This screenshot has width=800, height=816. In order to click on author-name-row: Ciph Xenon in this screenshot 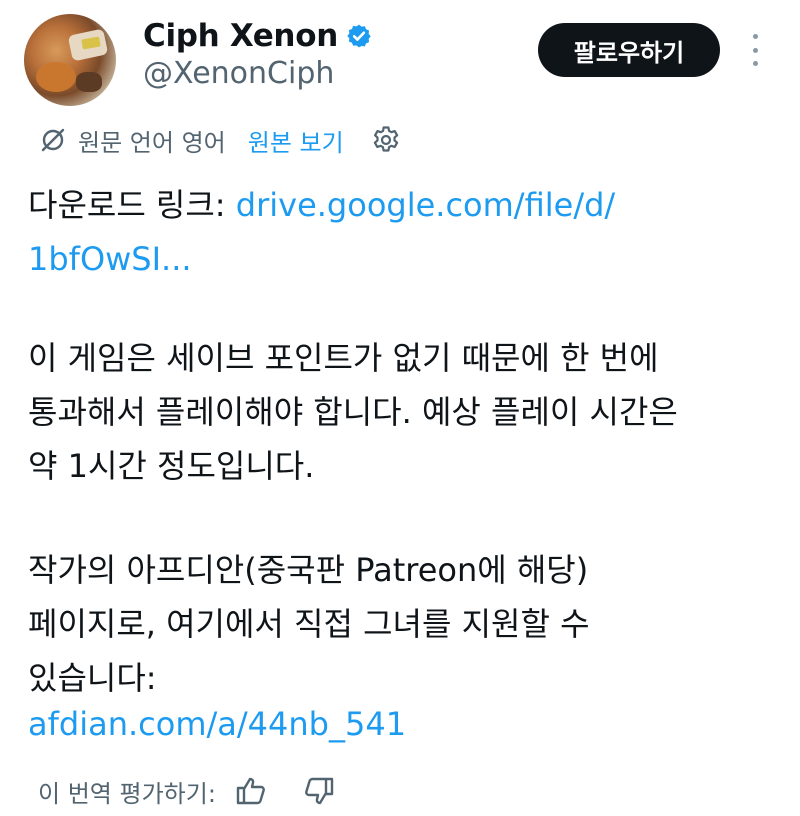, I will do `click(257, 36)`.